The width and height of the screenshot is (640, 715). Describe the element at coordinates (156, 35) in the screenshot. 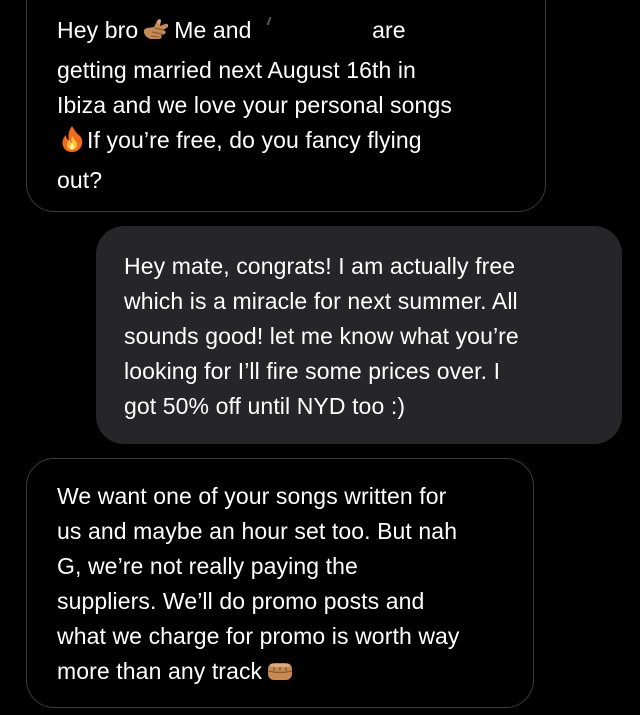

I see `call-me-hand-emoji-icon` at that location.